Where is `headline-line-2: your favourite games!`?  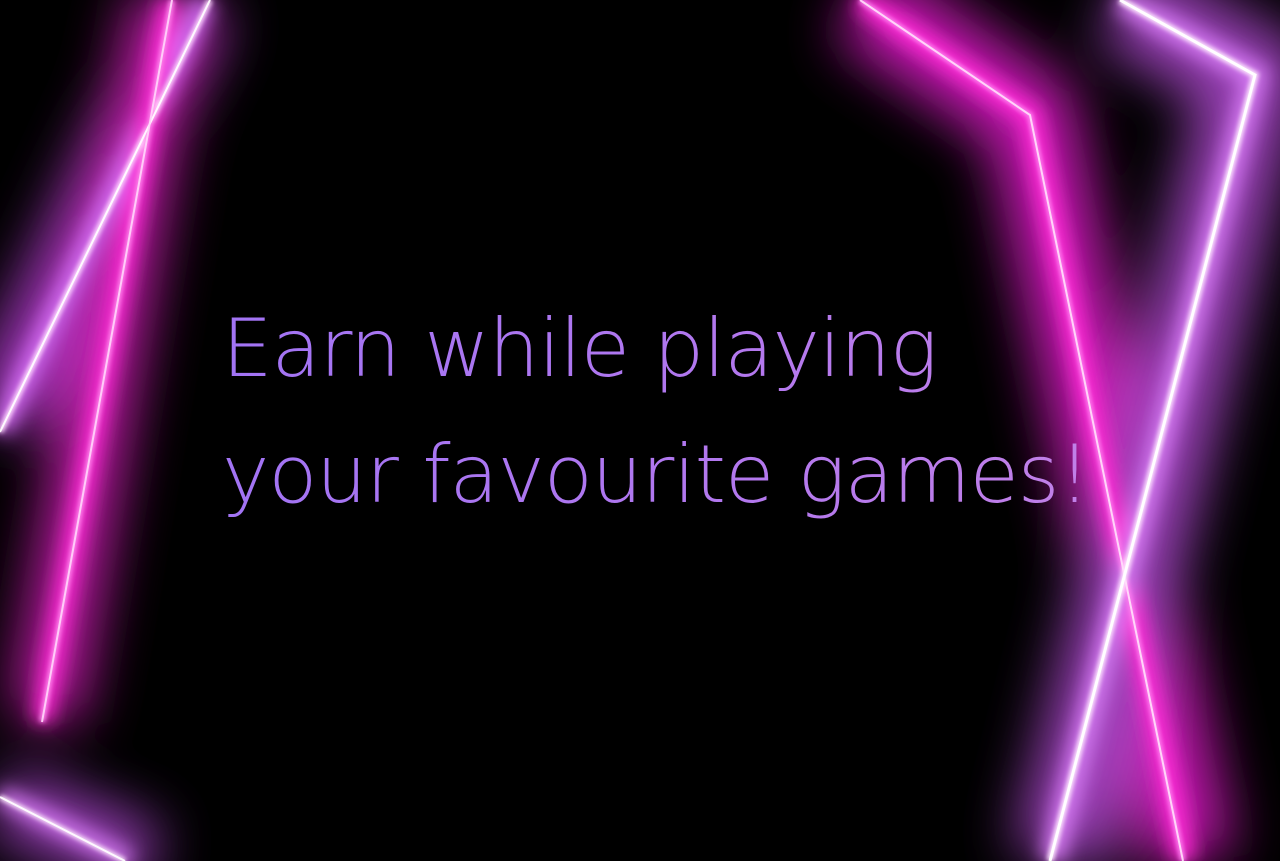 headline-line-2: your favourite games! is located at coordinates (656, 474).